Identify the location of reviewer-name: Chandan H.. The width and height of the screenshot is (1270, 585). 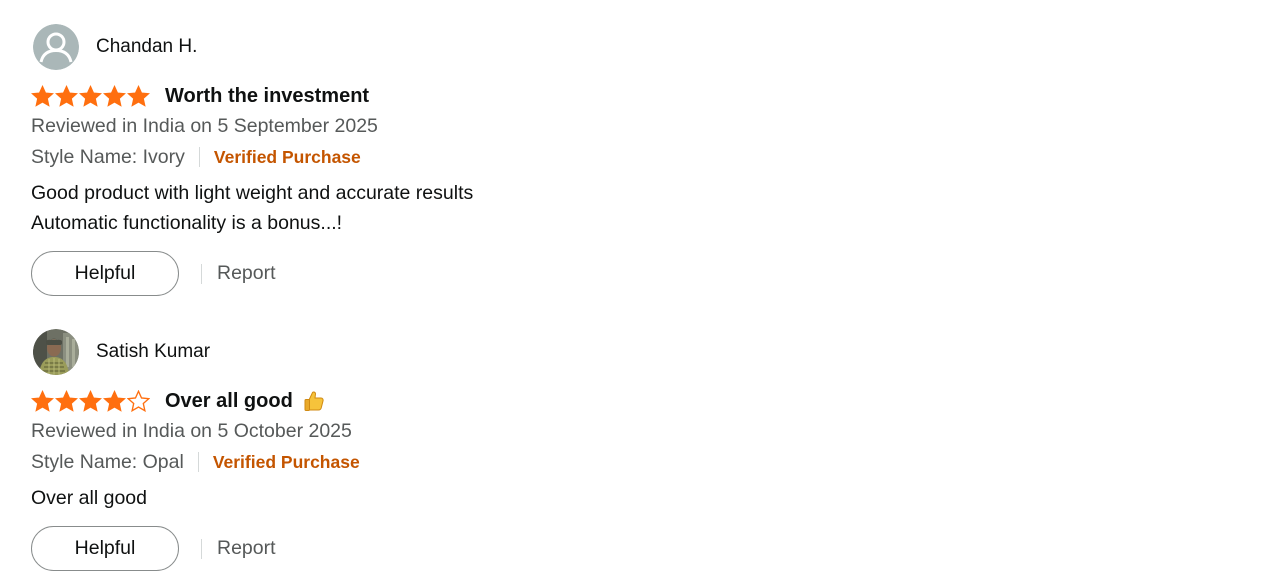
(146, 47).